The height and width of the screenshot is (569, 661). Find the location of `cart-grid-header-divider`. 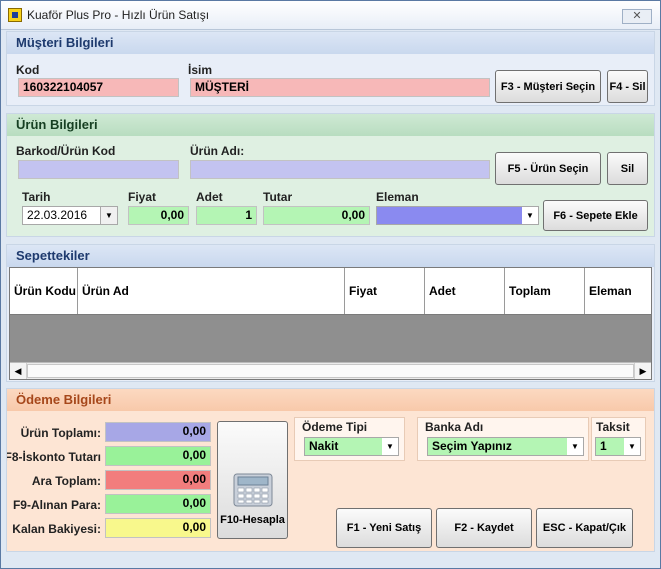

cart-grid-header-divider is located at coordinates (330, 314).